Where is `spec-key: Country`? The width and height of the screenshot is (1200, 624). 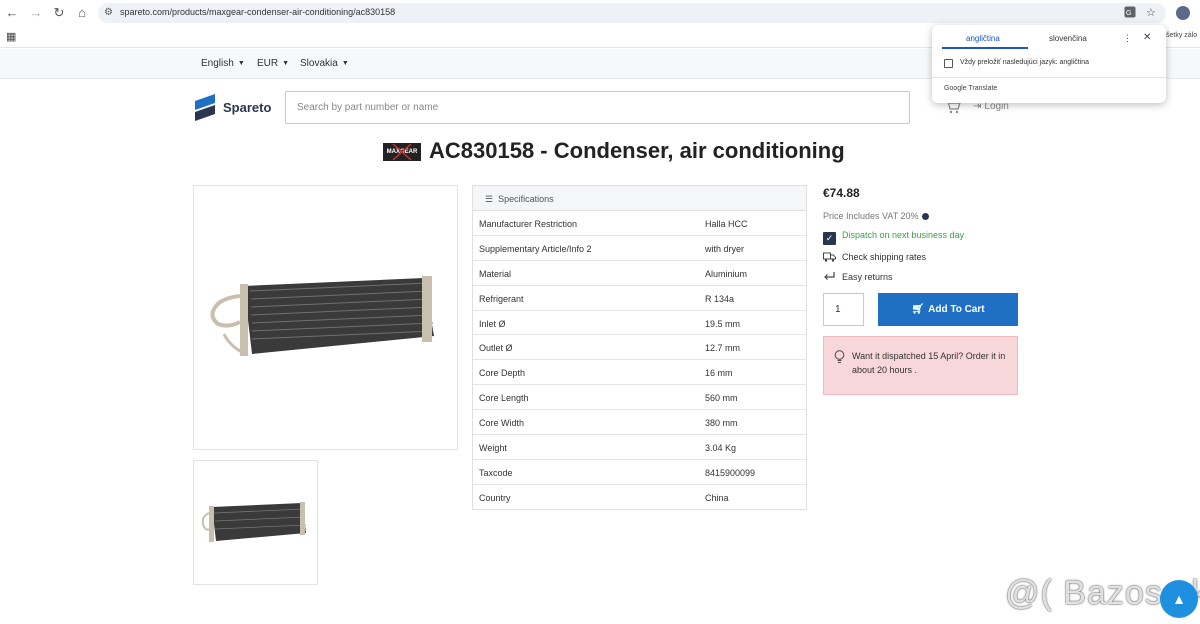 spec-key: Country is located at coordinates (495, 497).